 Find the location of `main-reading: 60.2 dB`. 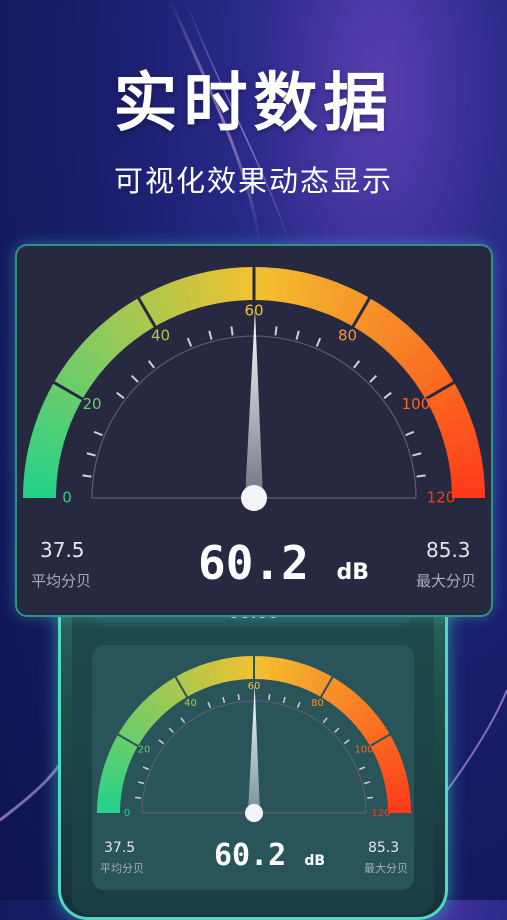

main-reading: 60.2 dB is located at coordinates (283, 563).